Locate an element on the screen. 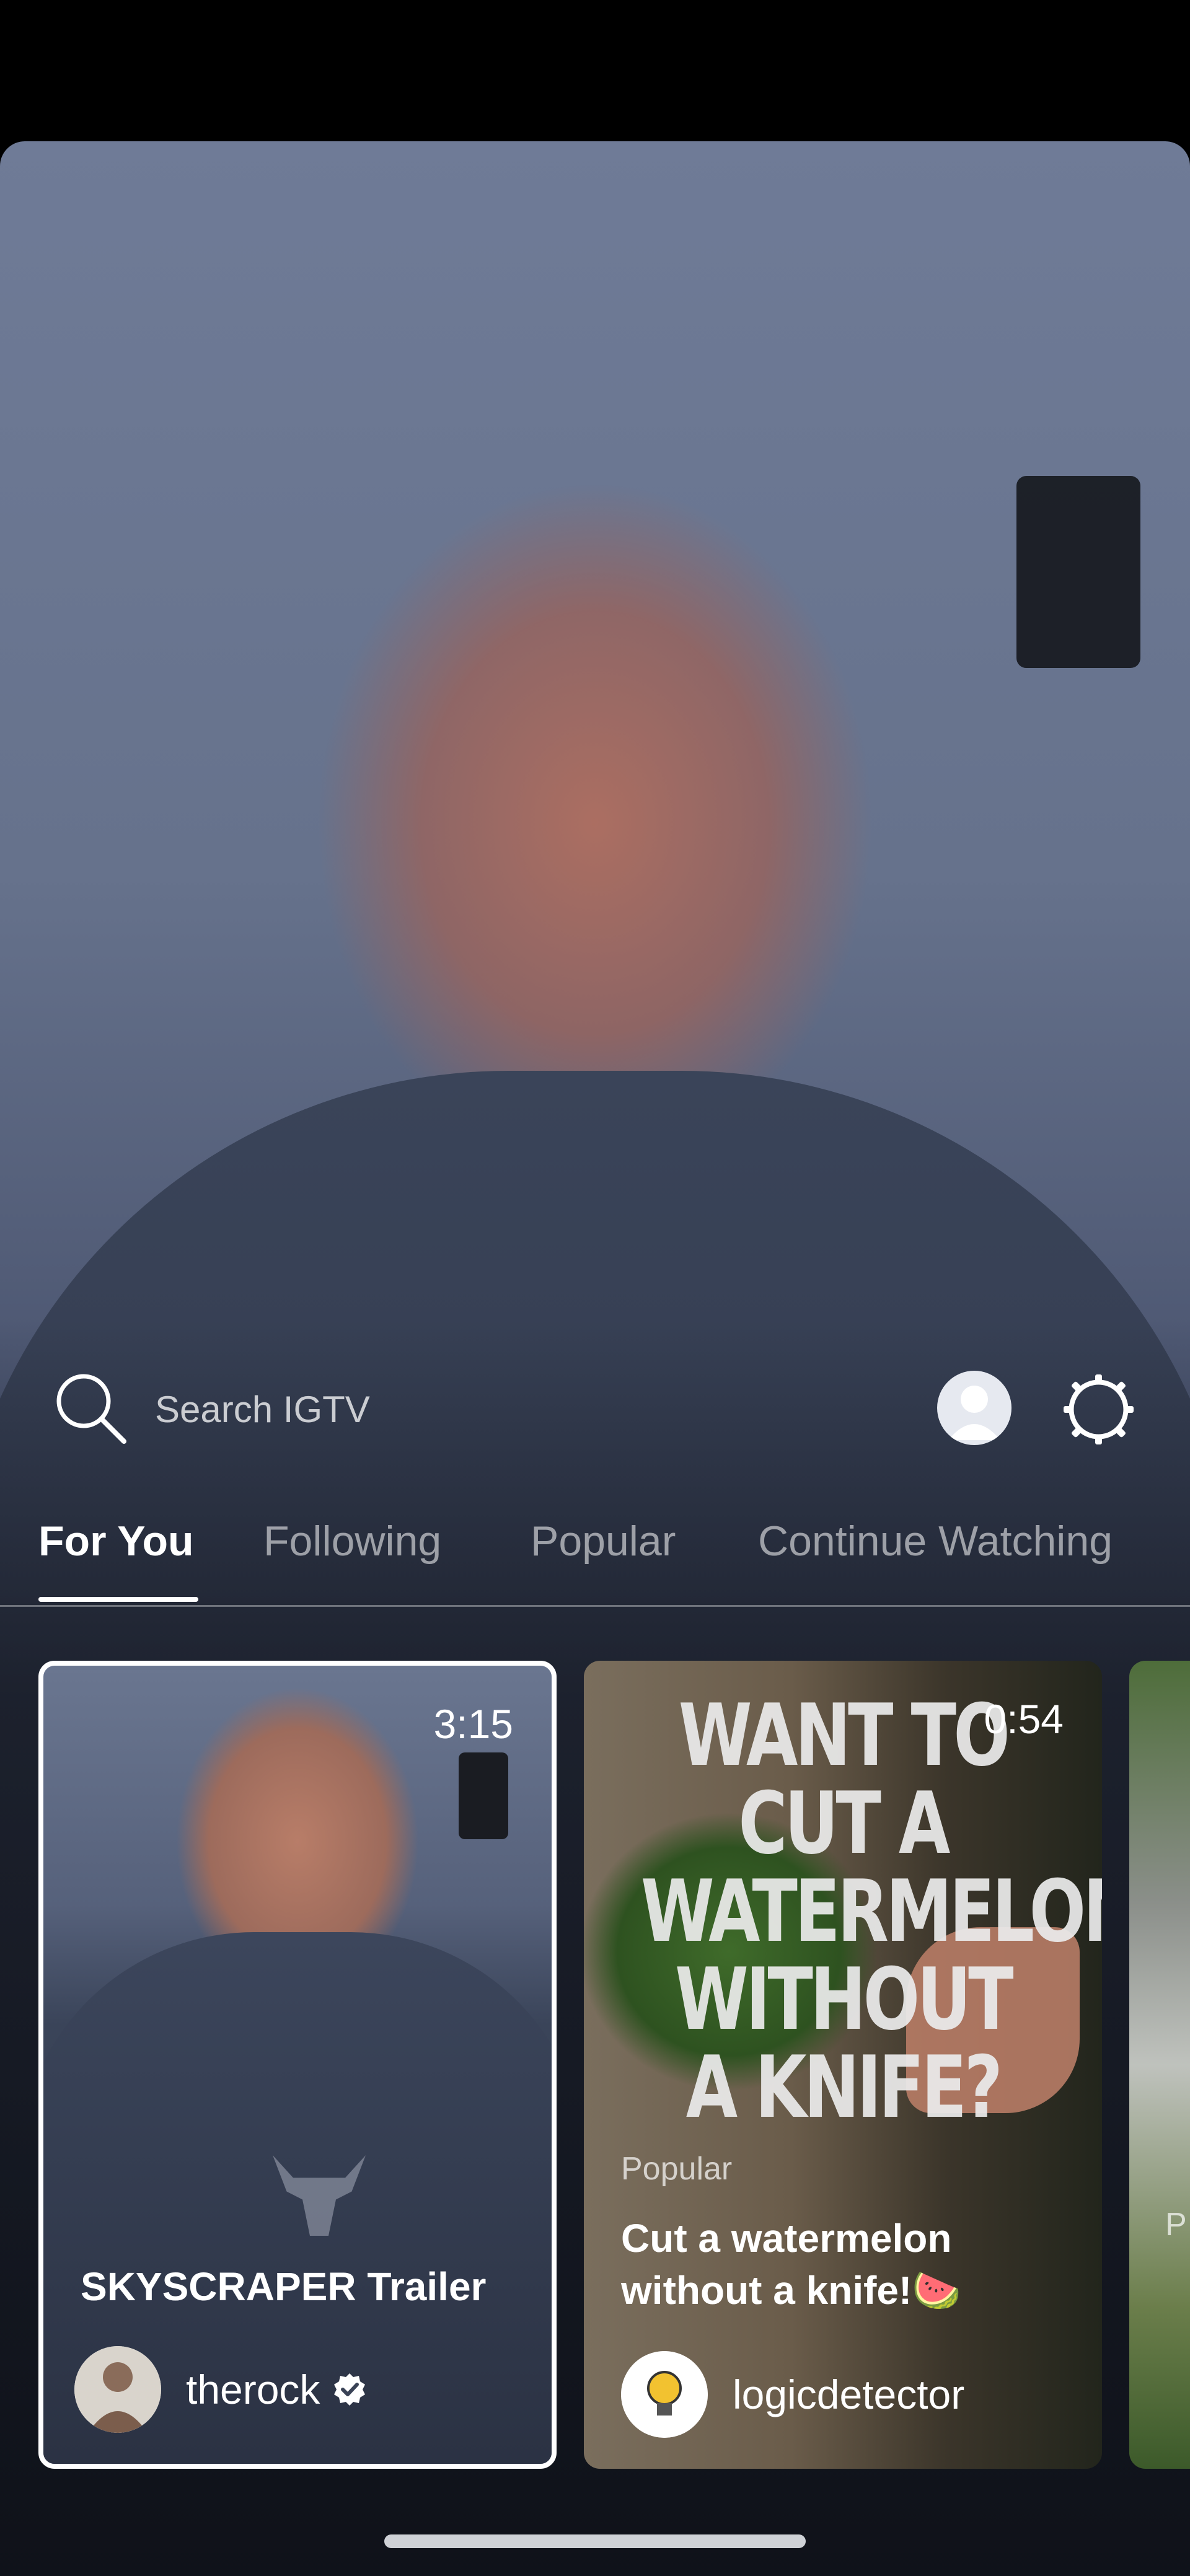 The width and height of the screenshot is (1190, 2576). search-input: Search IGTV is located at coordinates (434, 1409).